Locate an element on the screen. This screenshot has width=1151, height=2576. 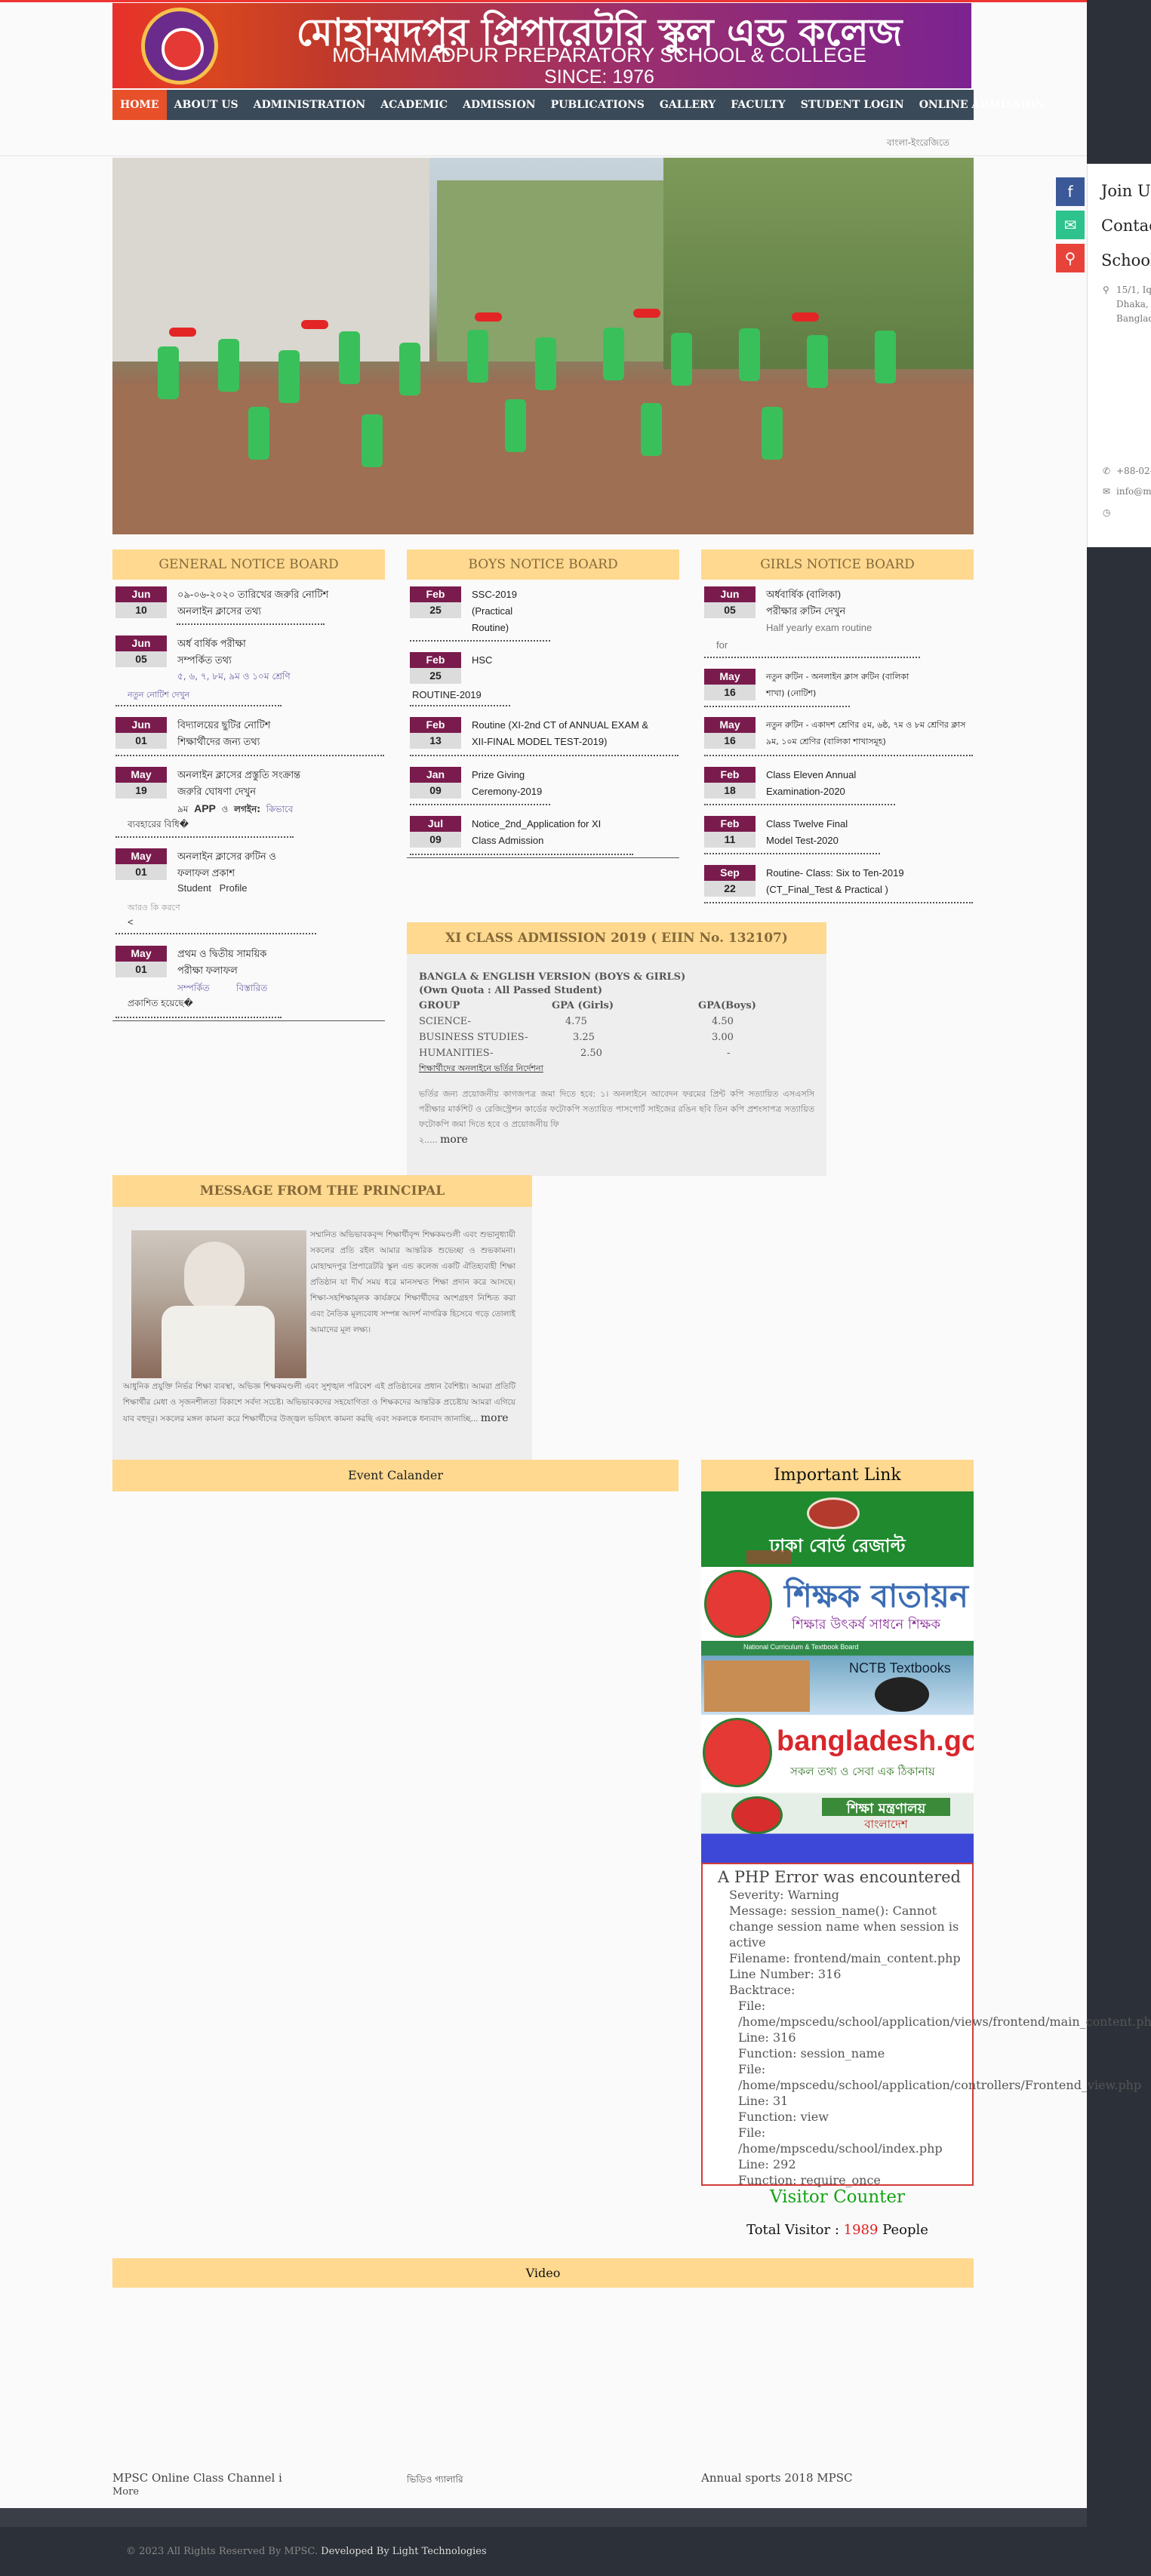
nav-faculty: FACULTY is located at coordinates (758, 105).